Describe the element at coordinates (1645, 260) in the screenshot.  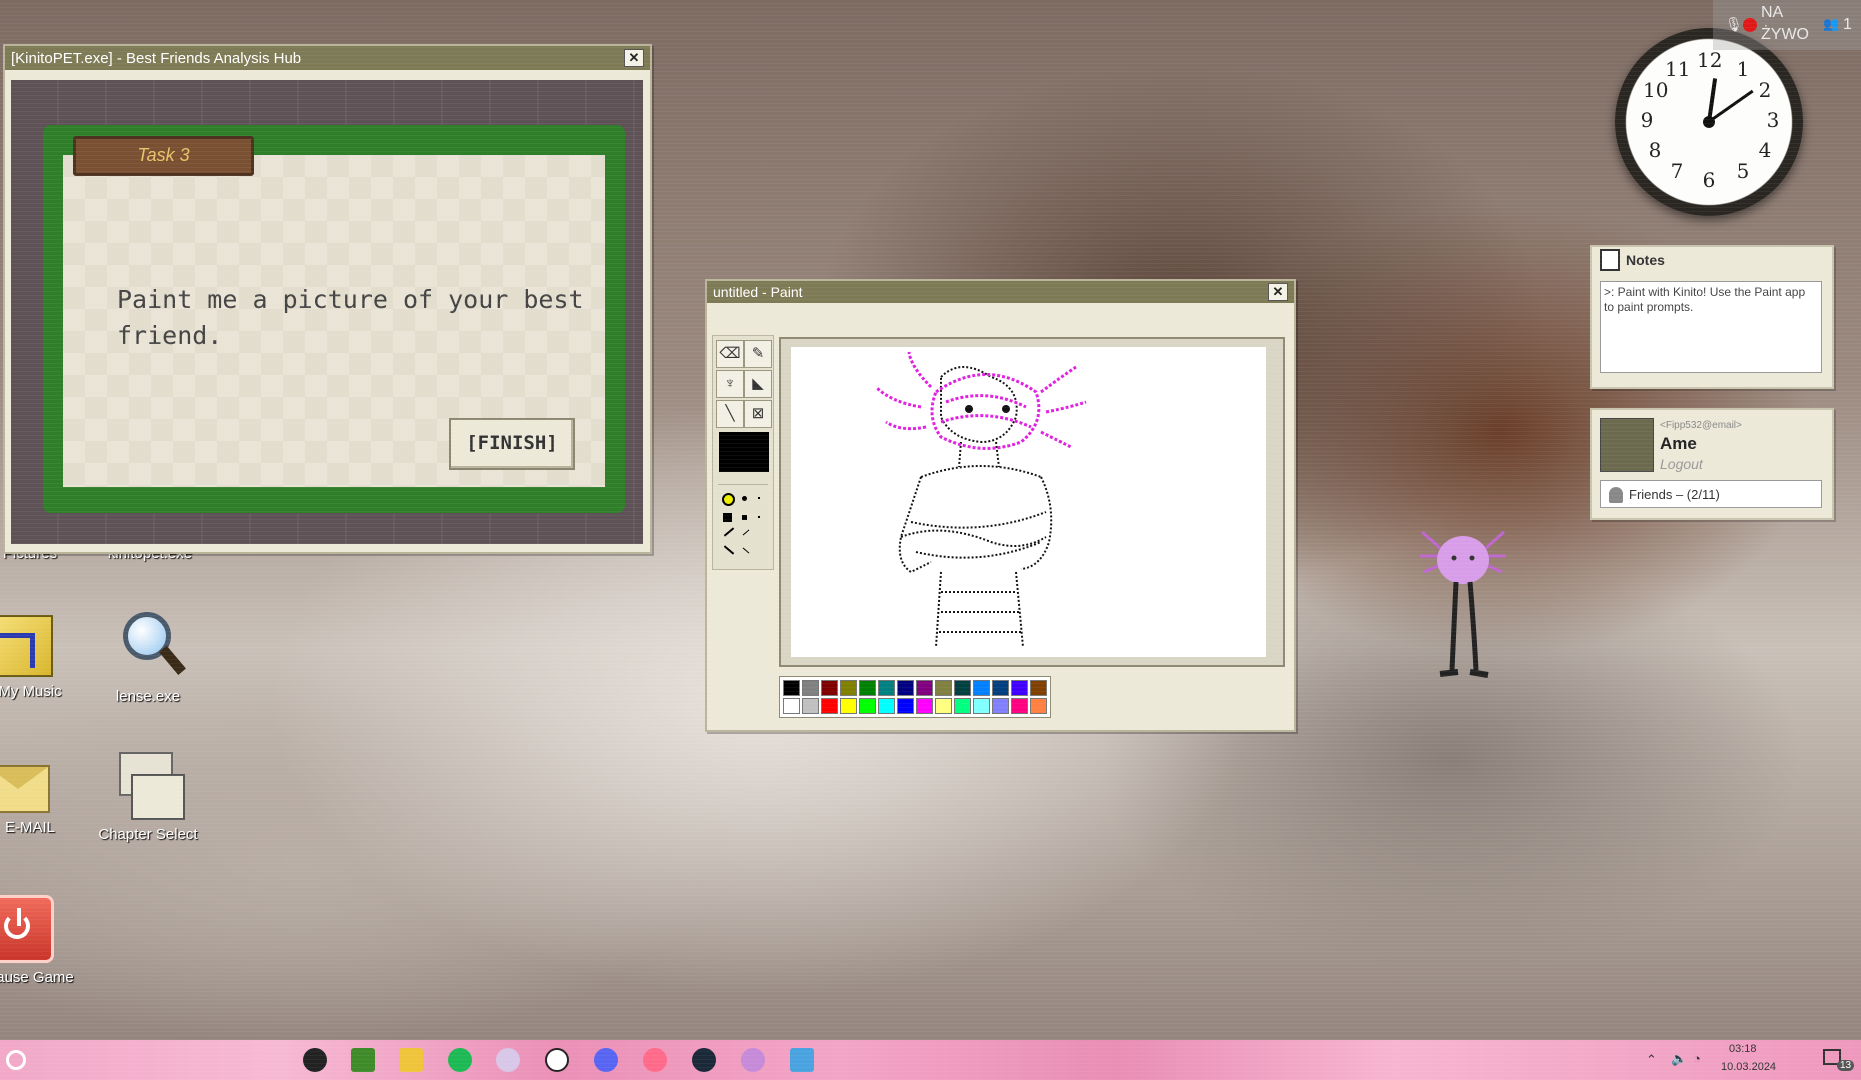
I see `notes-title: Notes` at that location.